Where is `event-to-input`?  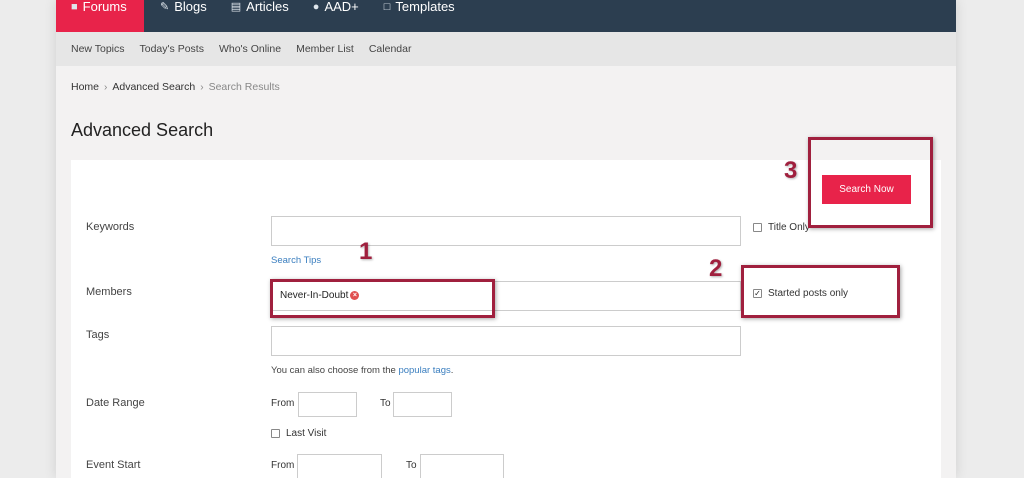 event-to-input is located at coordinates (462, 466).